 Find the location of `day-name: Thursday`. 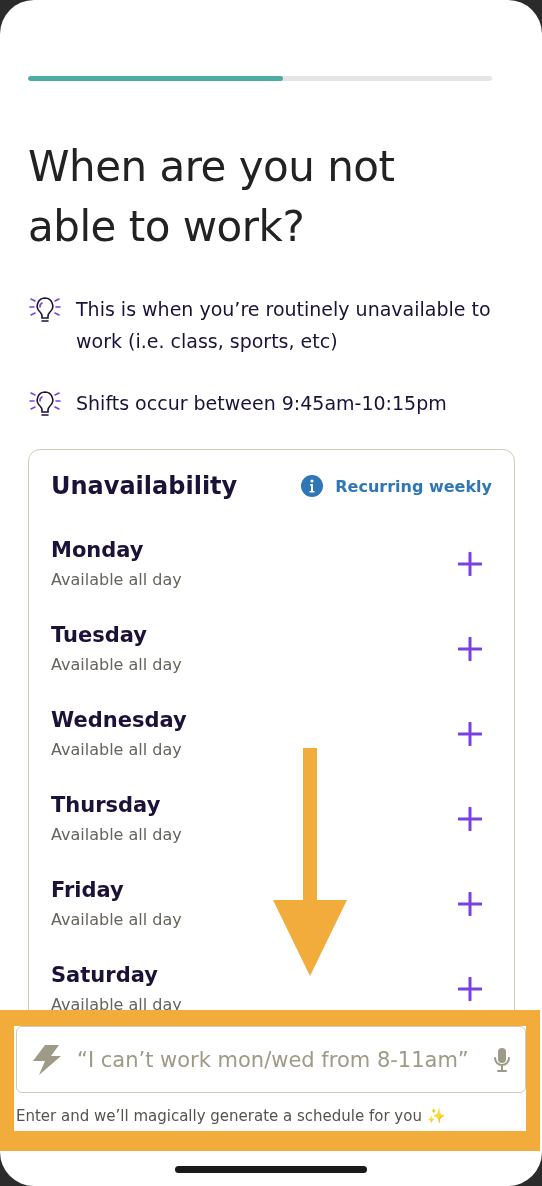

day-name: Thursday is located at coordinates (106, 805).